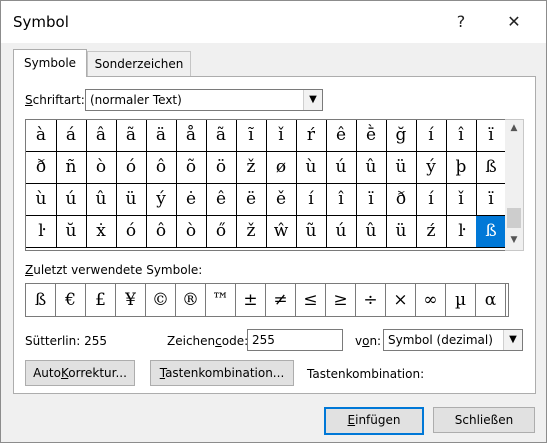  I want to click on recent-symbol: £, so click(101, 300).